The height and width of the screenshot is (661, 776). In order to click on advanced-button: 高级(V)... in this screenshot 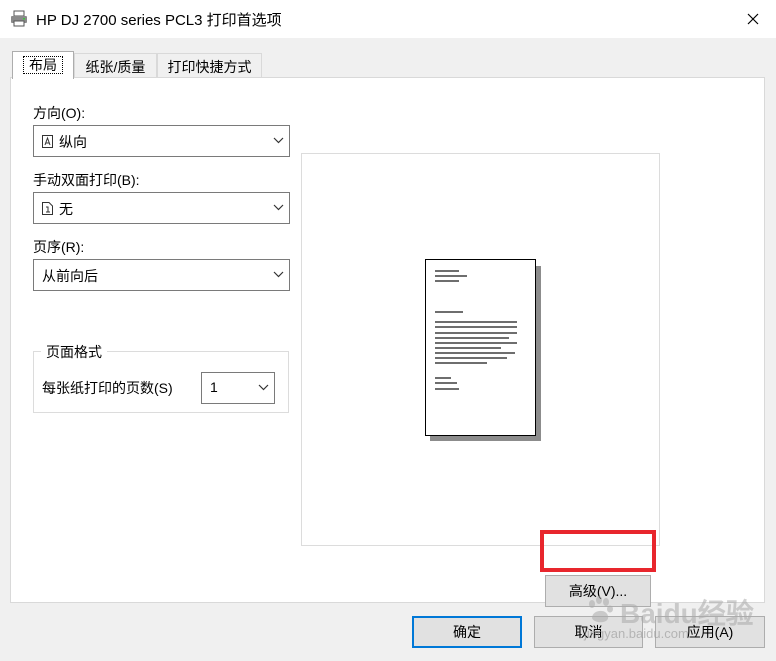, I will do `click(598, 591)`.